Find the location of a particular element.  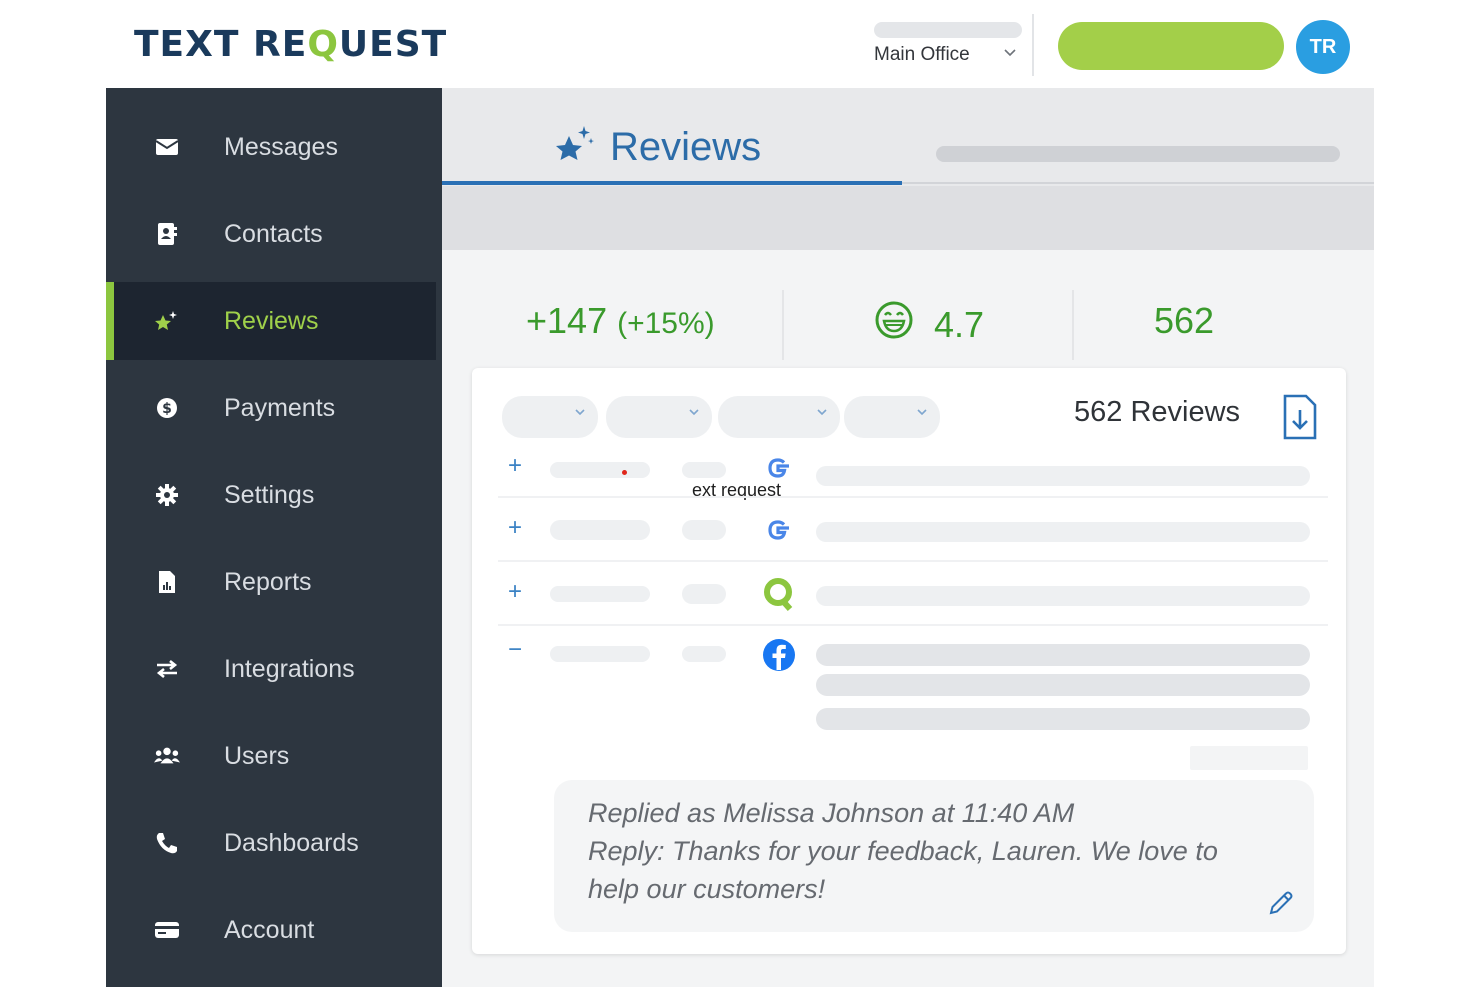

grin-face-icon is located at coordinates (894, 324).